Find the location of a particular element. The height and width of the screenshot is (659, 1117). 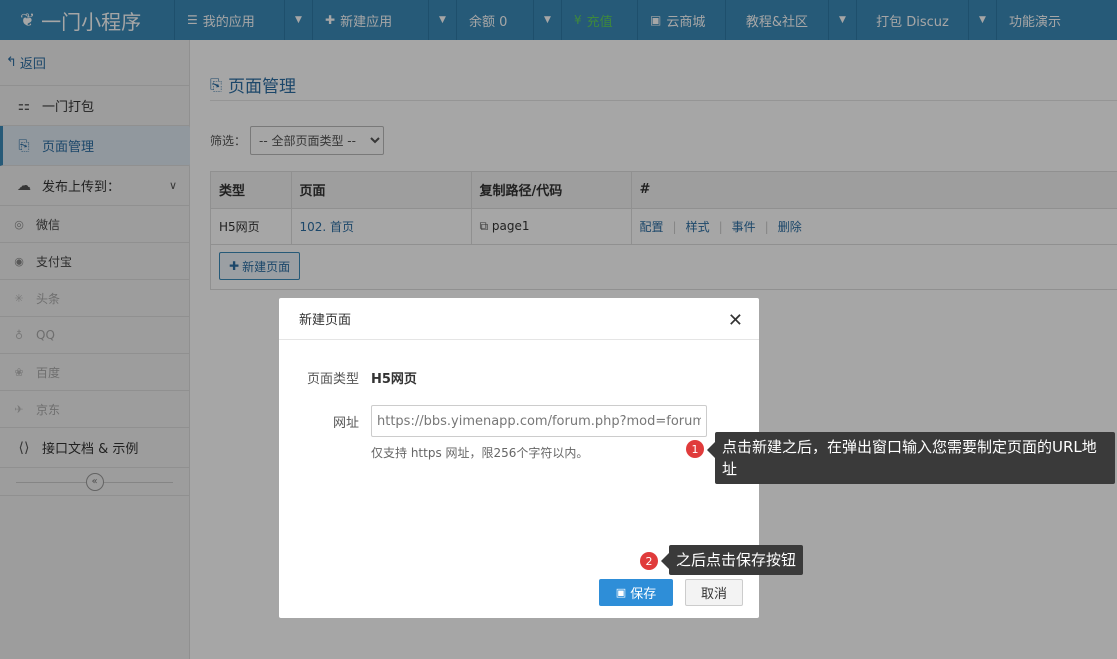

page-type-row: 页面类型 H5网页 is located at coordinates (348, 377).